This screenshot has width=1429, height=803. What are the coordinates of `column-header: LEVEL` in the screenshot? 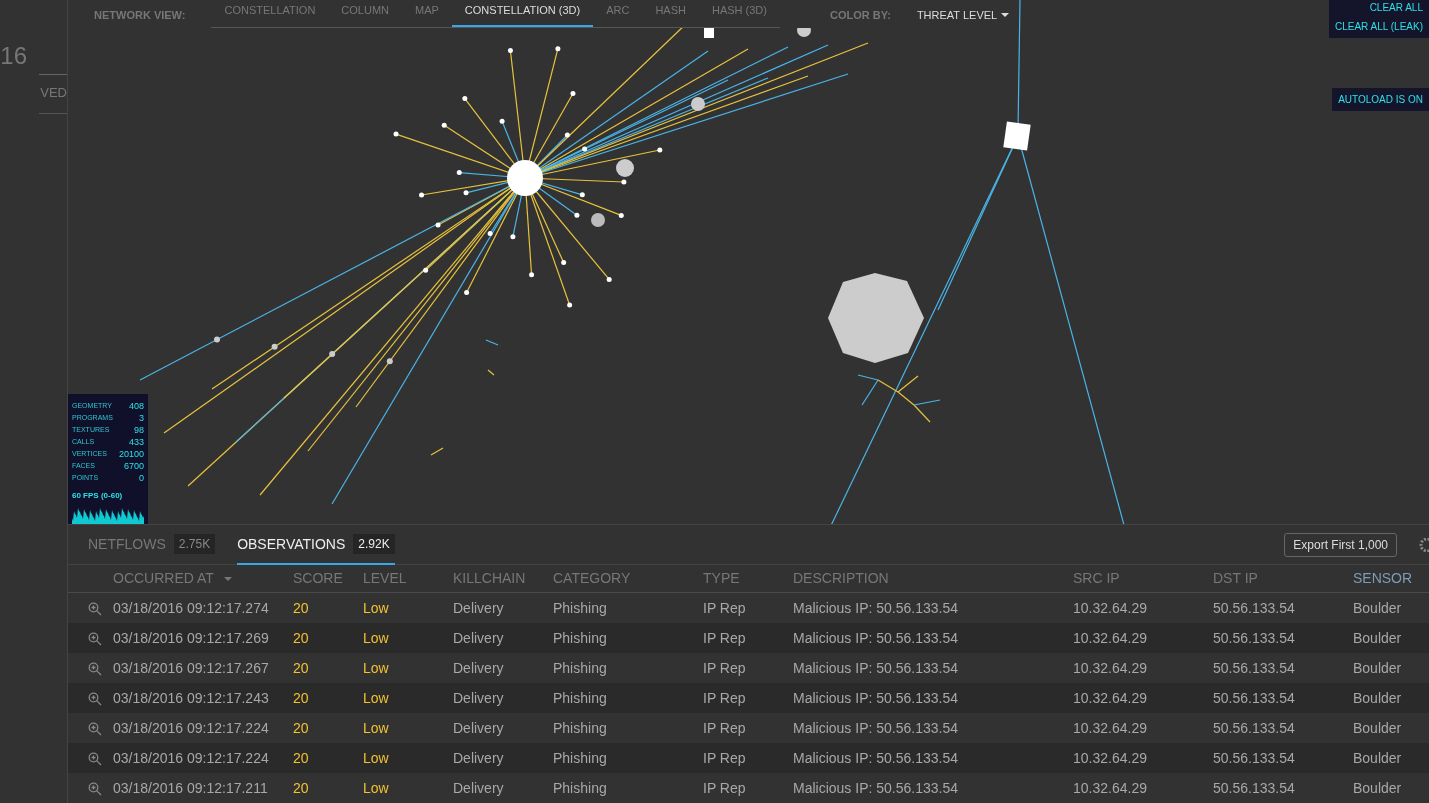 It's located at (408, 578).